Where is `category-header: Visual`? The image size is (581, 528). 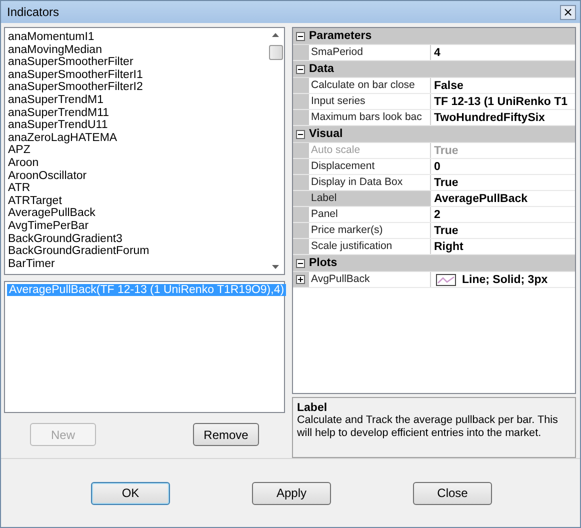 category-header: Visual is located at coordinates (326, 134).